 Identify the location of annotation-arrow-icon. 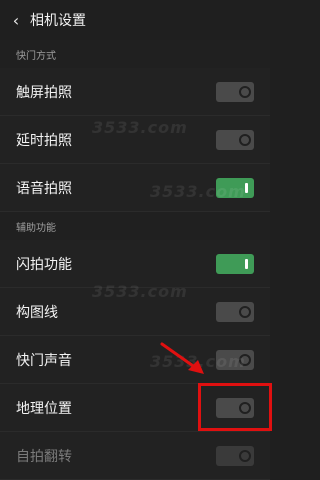
(182, 358).